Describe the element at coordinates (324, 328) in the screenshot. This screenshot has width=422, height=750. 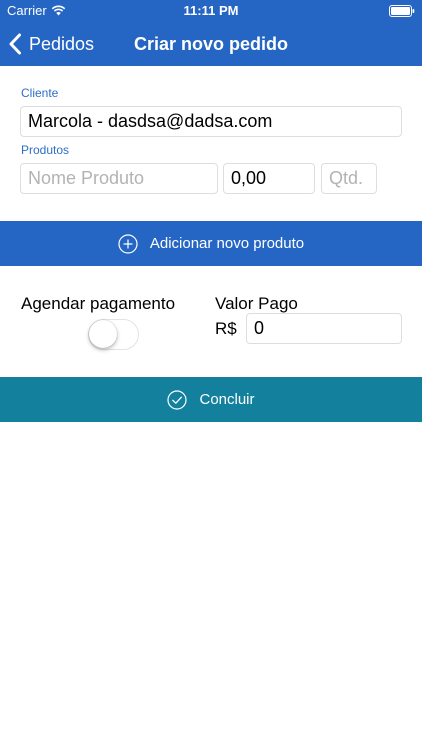
I see `paid-value-field` at that location.